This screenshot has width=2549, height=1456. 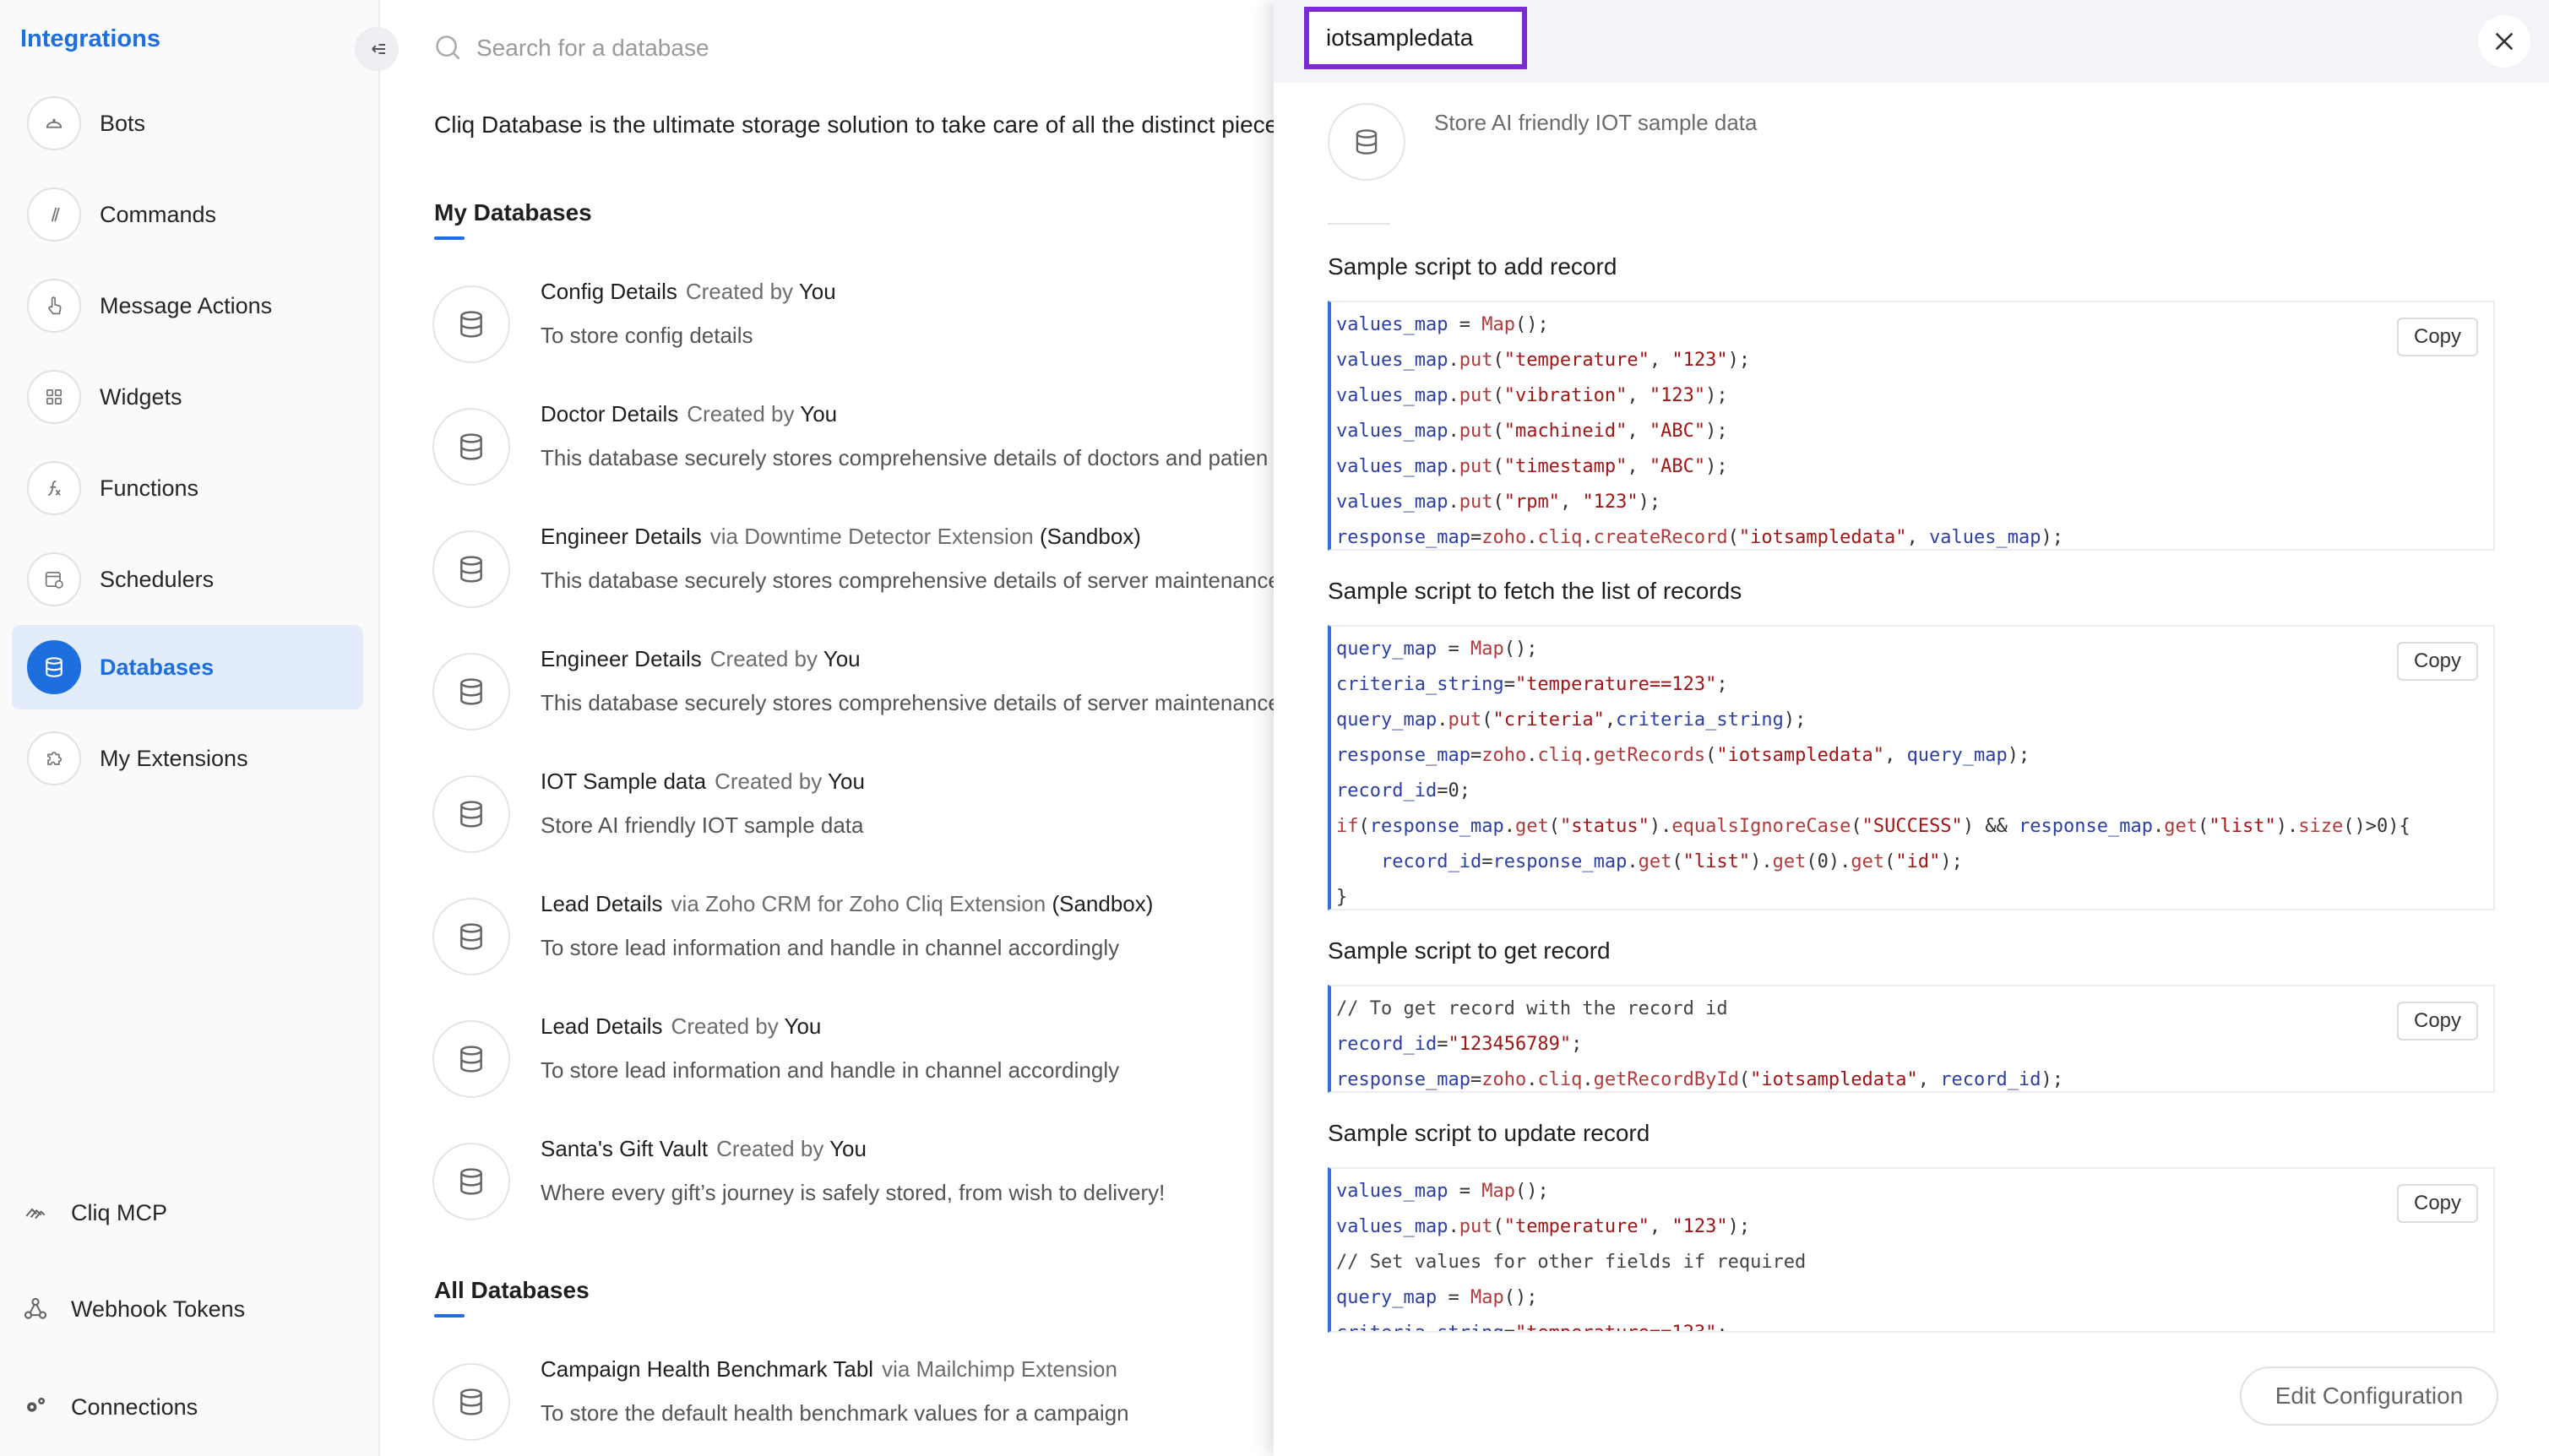 I want to click on sidebar-item-schedulers: Schedulers, so click(x=187, y=579).